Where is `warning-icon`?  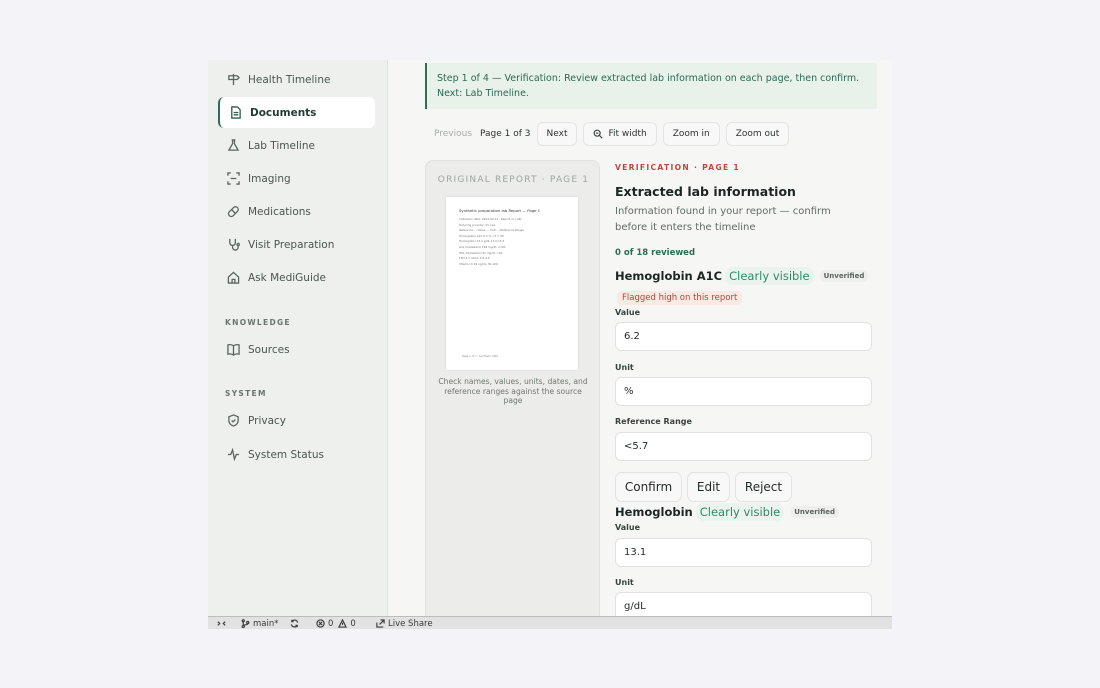 warning-icon is located at coordinates (343, 623).